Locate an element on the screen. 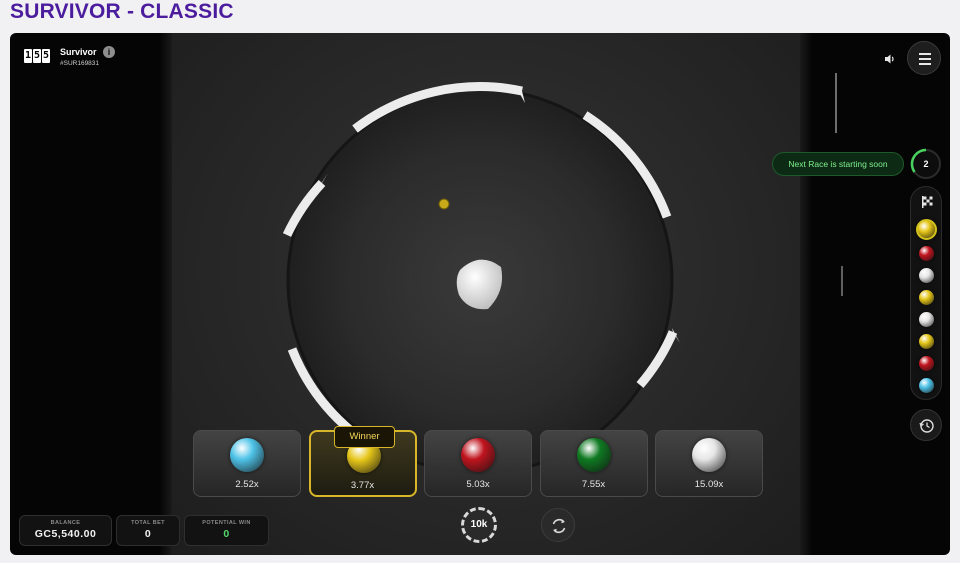 The image size is (960, 563). checkered-flag-icon is located at coordinates (927, 202).